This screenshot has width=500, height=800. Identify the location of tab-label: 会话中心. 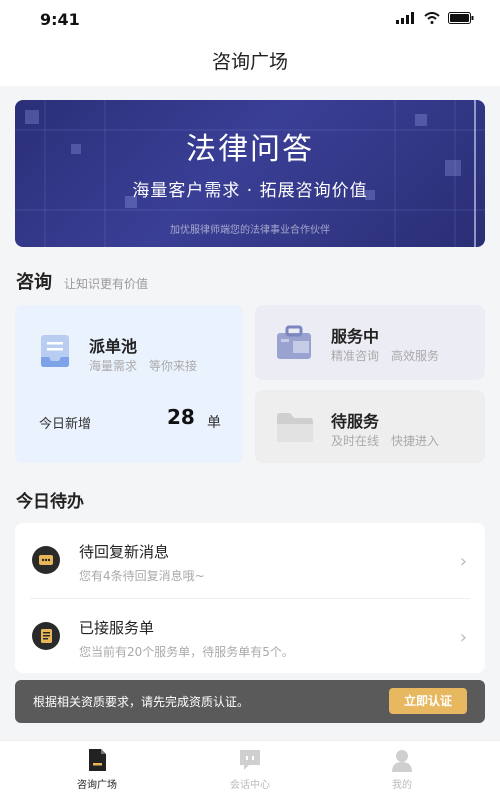
(250, 785).